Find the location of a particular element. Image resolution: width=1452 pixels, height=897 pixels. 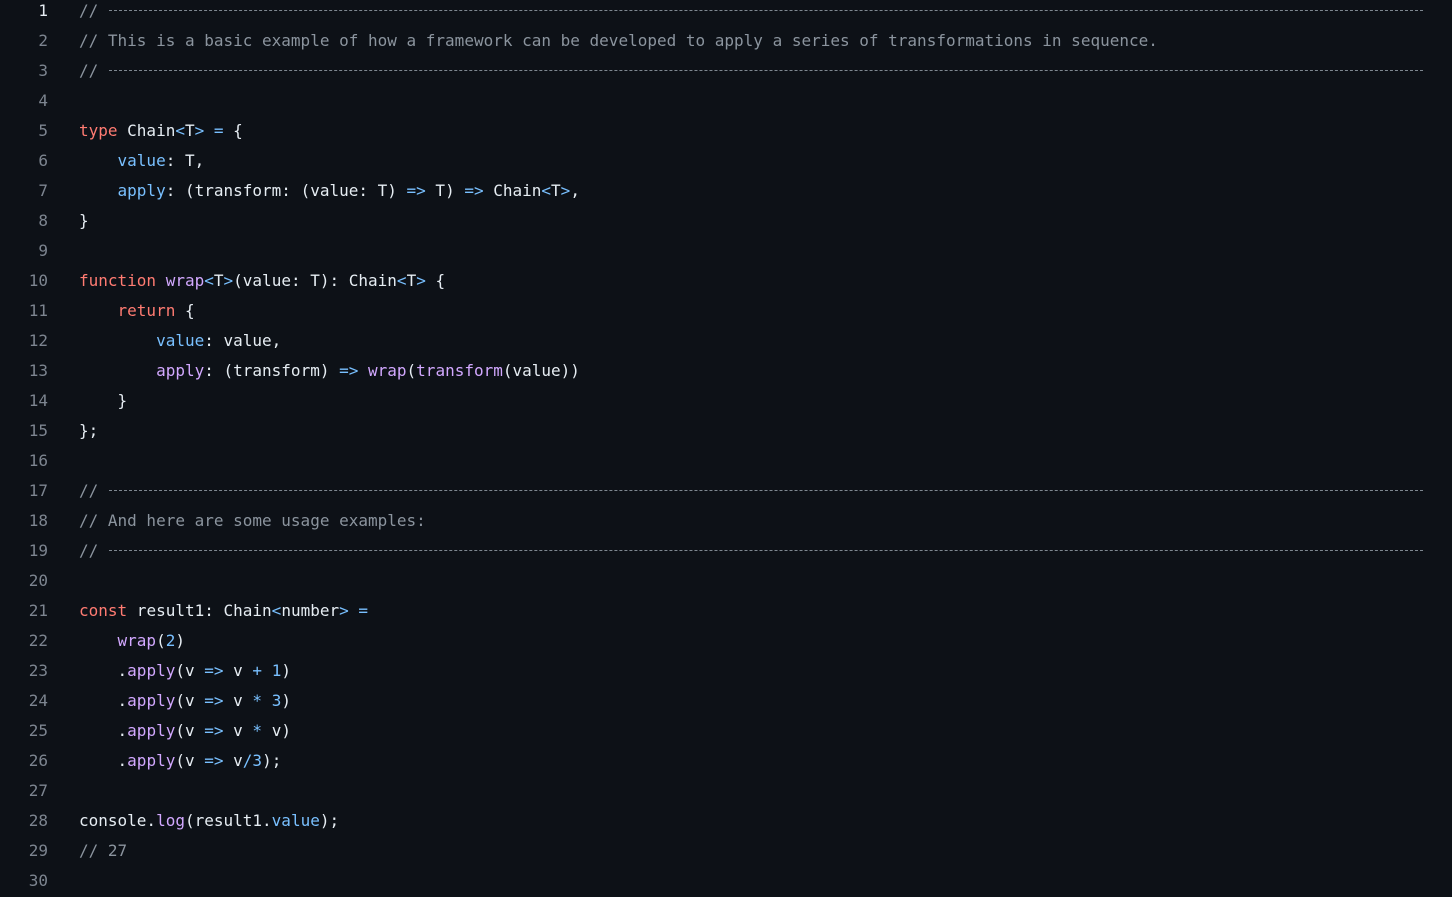

line-number: 12 is located at coordinates (38, 340).